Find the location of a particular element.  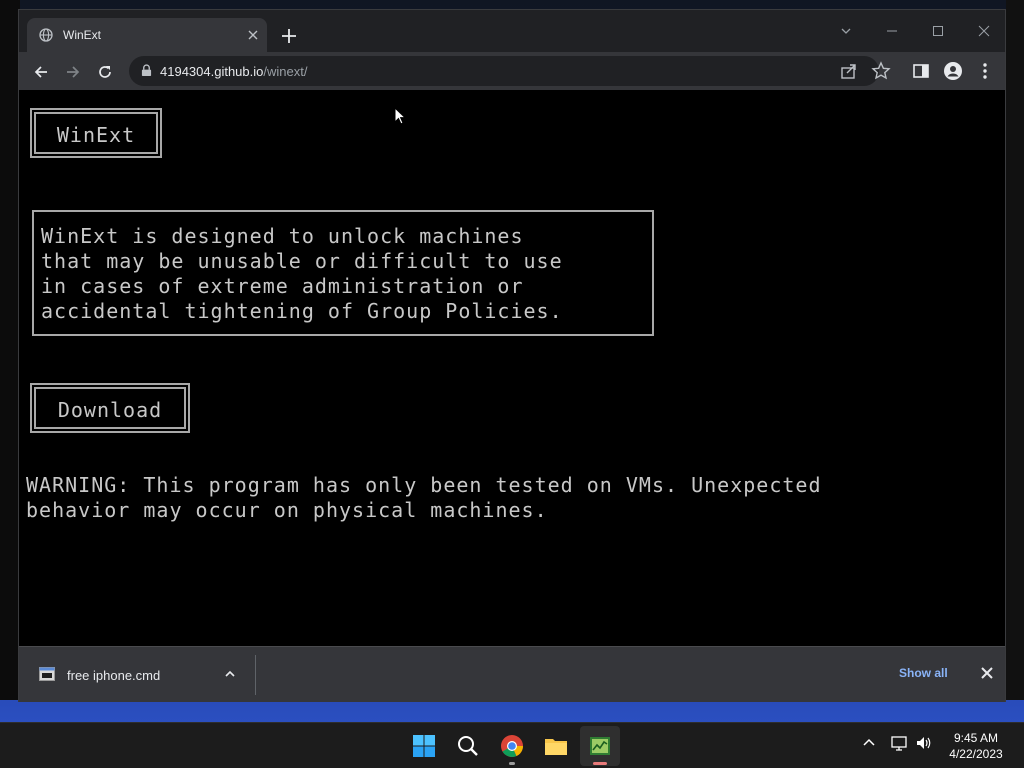

download-file-name: free iphone.cmd is located at coordinates (114, 675).